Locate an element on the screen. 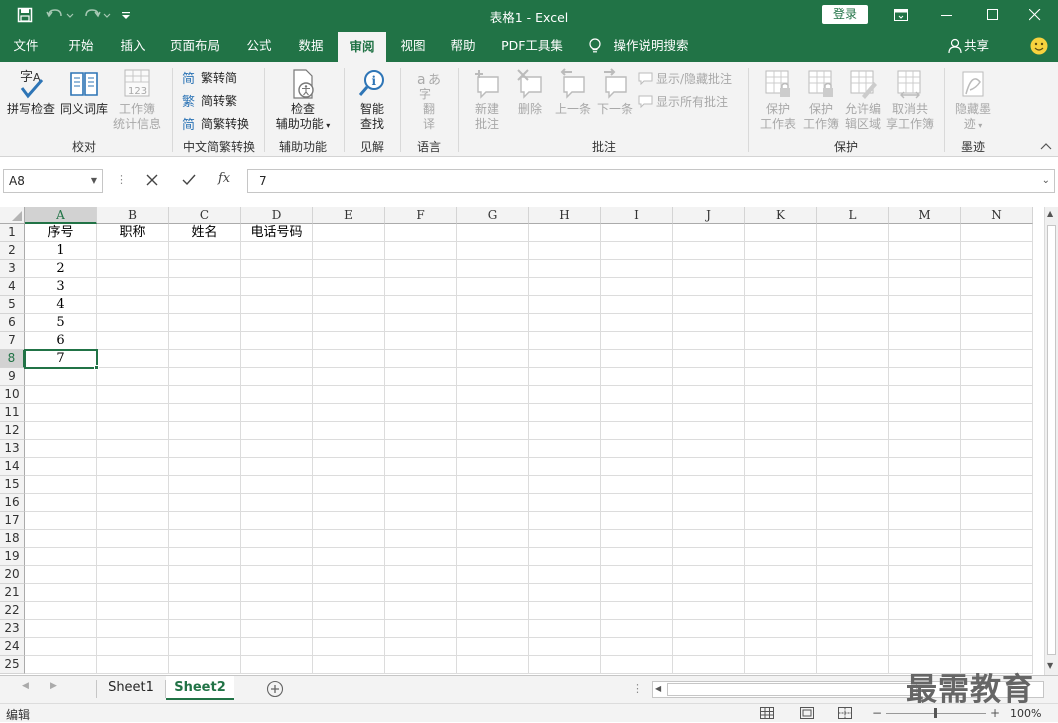 This screenshot has height=723, width=1058. cell-l5 is located at coordinates (853, 305).